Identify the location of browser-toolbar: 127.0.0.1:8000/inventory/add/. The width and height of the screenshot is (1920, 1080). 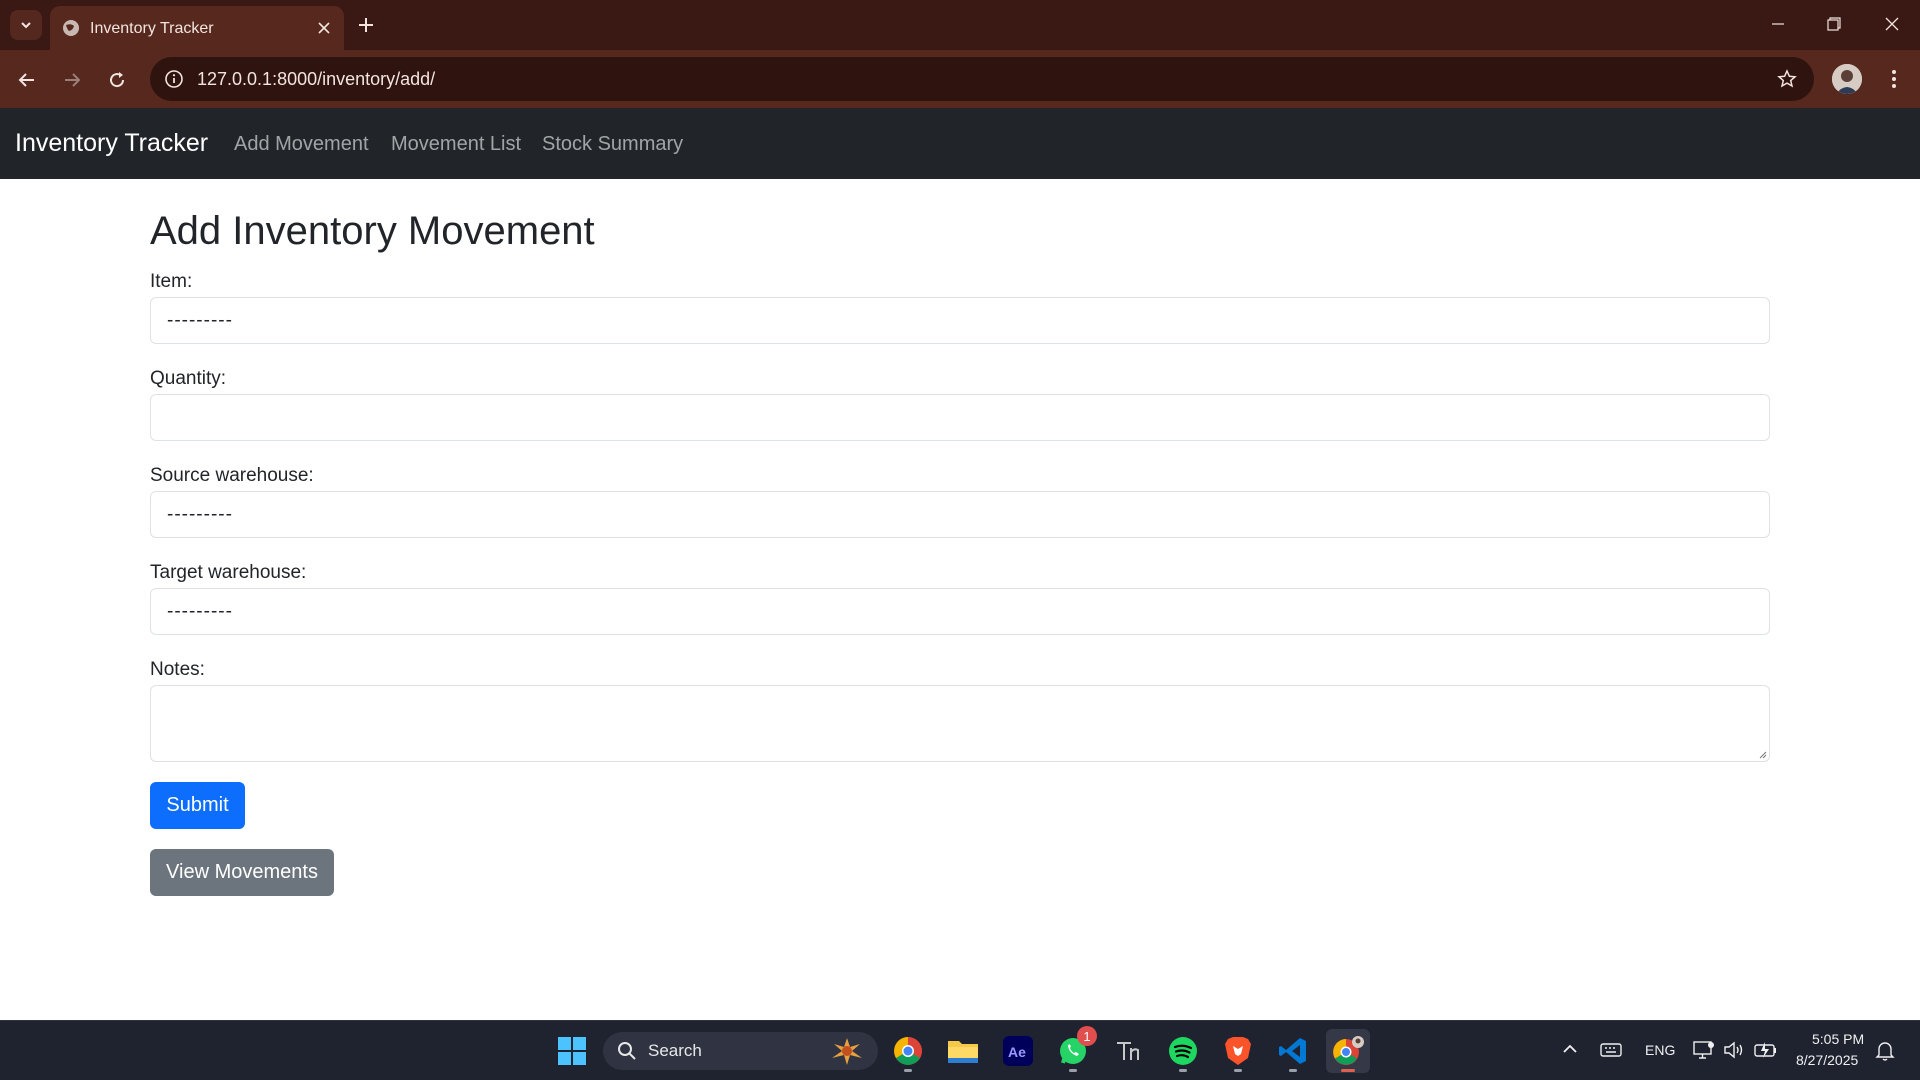
(960, 79).